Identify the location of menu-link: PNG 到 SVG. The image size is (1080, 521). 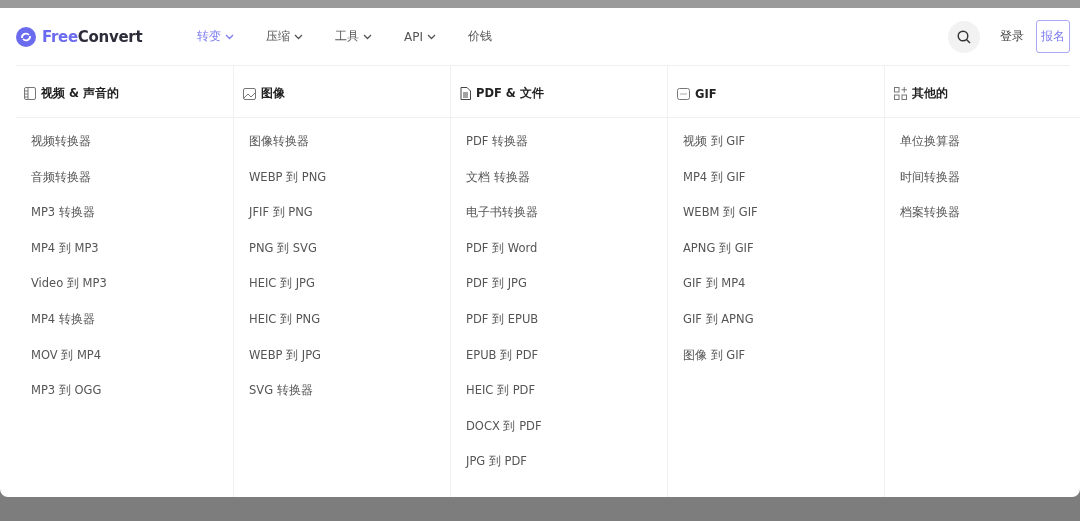
(349, 248).